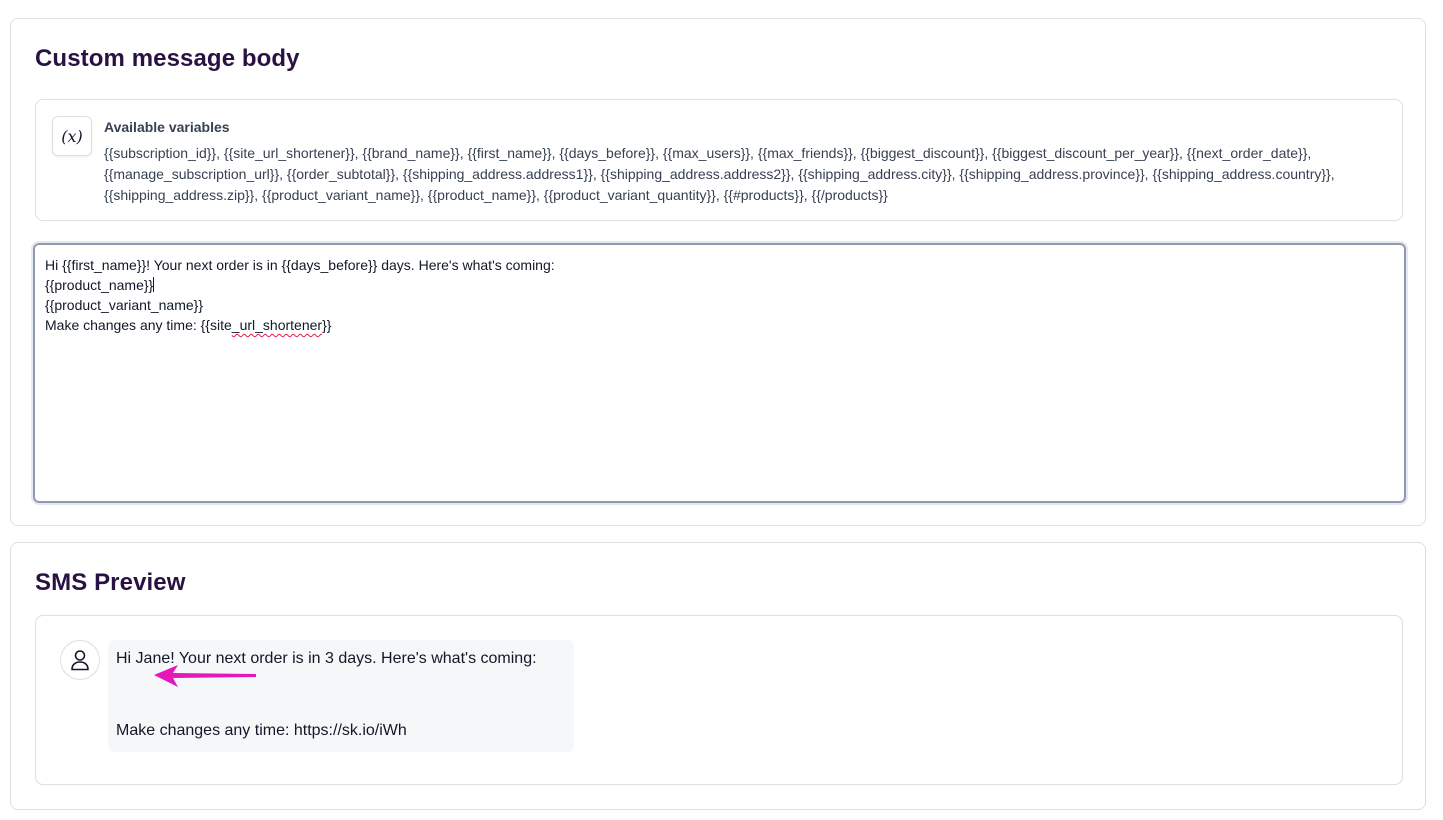  I want to click on editor-line-text: {{product_name}}, so click(99, 285).